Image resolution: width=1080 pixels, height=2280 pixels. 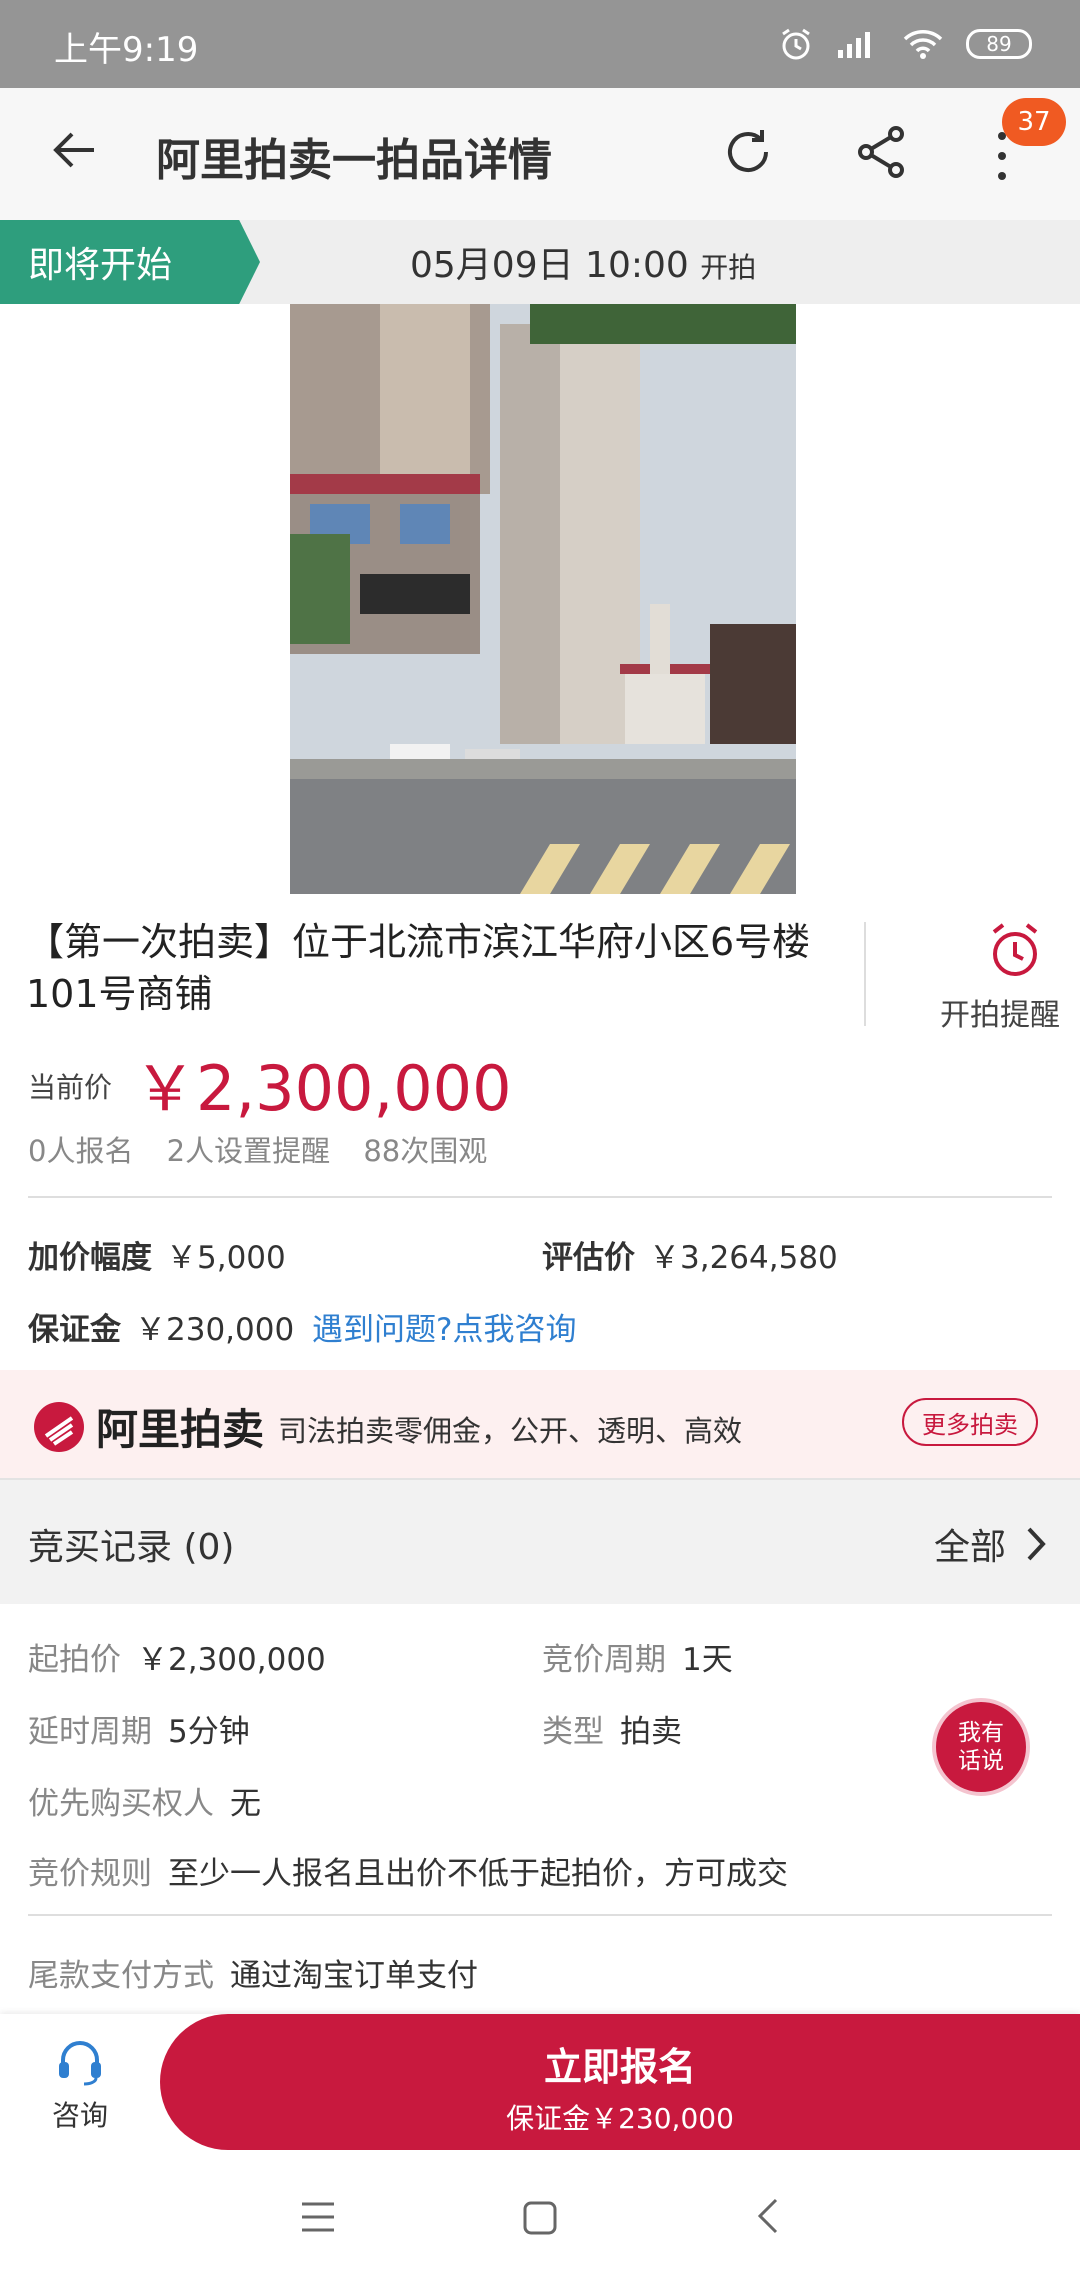 I want to click on alarm-clock-icon, so click(x=1015, y=949).